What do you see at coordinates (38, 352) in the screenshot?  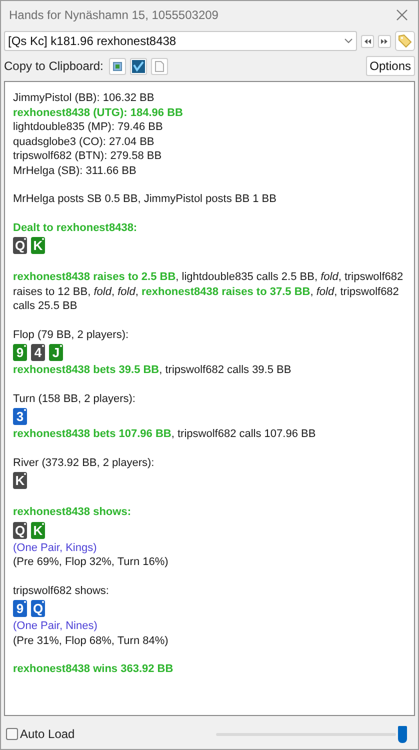 I see `playing-card: 4` at bounding box center [38, 352].